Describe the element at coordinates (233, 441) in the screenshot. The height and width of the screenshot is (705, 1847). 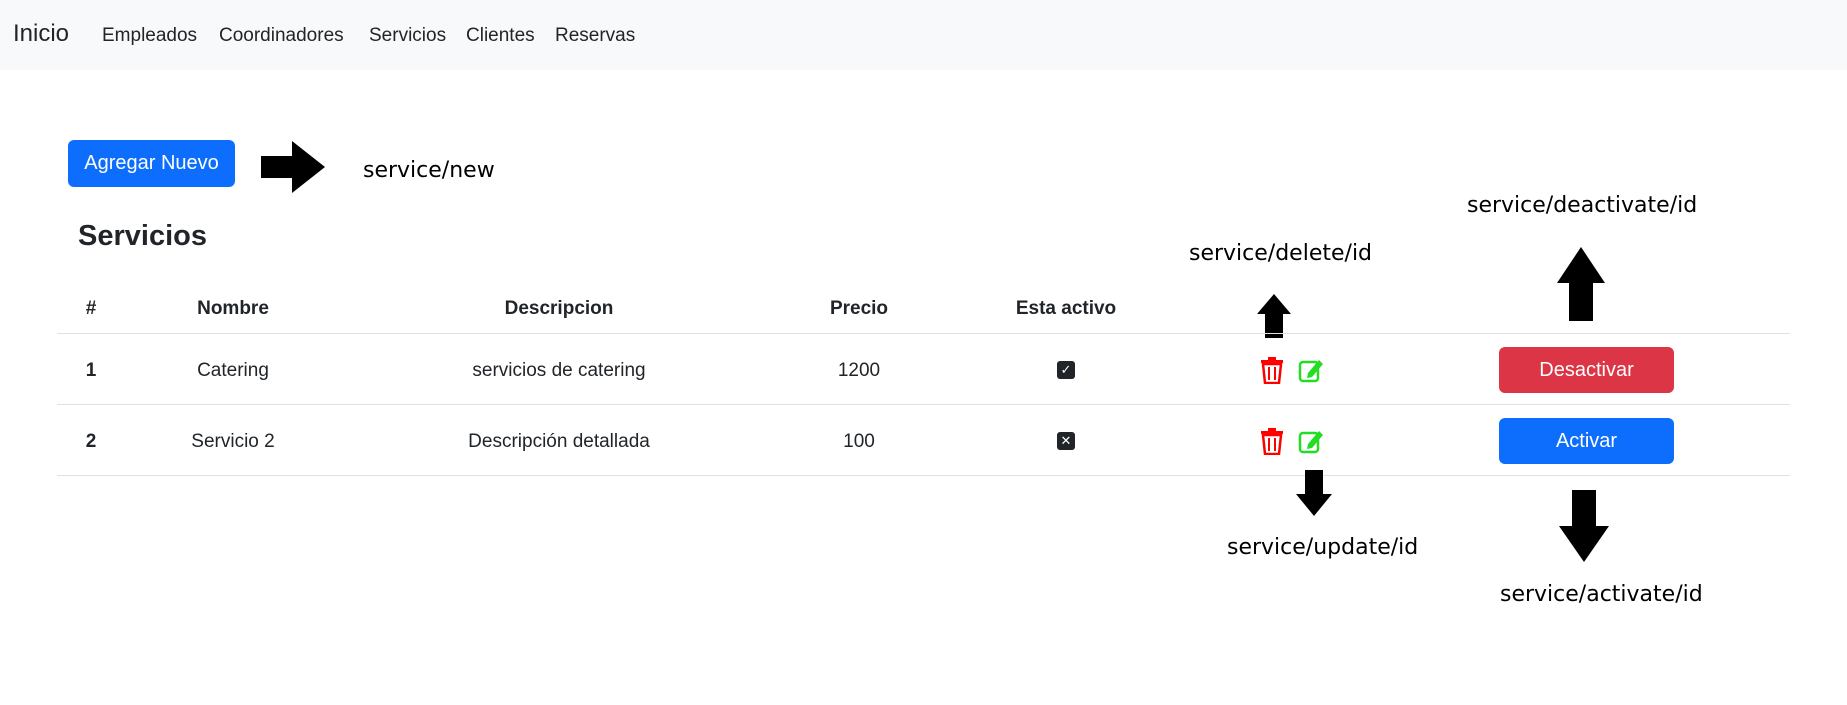
I see `row-name: Servicio 2` at that location.